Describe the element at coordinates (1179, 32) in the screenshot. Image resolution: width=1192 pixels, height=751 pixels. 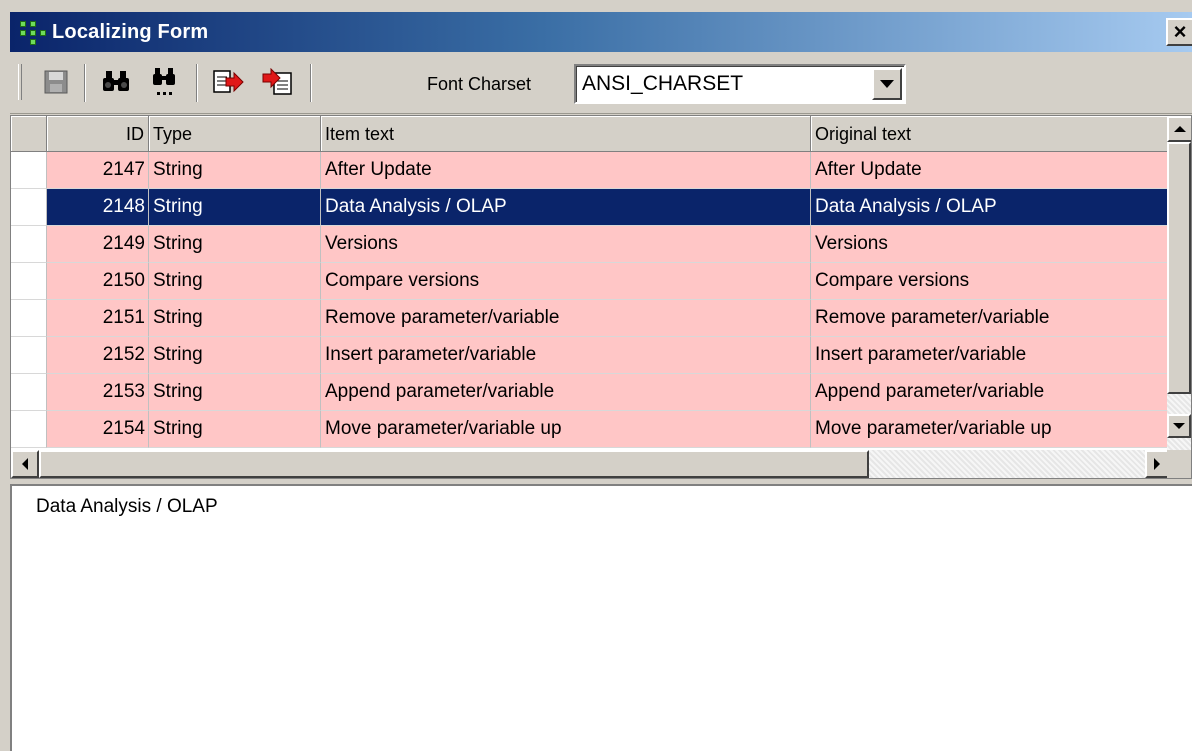
I see `close-button: ×` at that location.